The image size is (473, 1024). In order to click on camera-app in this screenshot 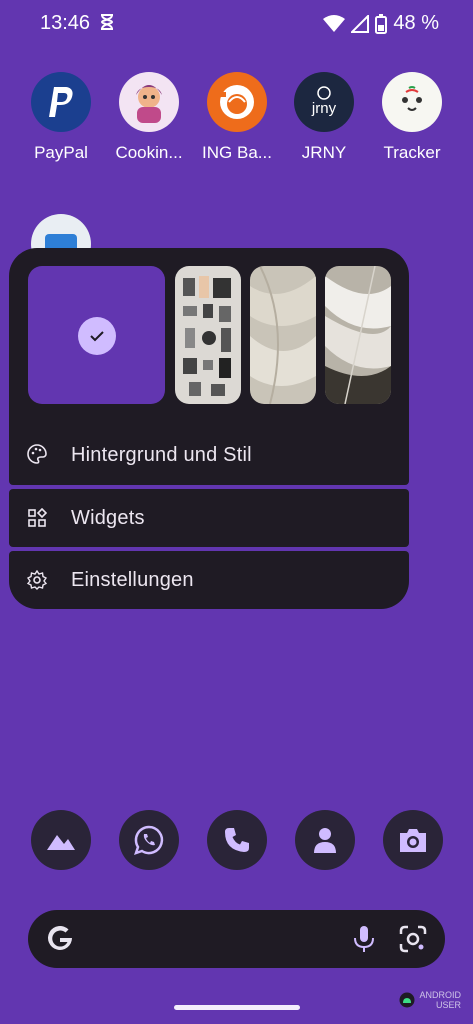, I will do `click(413, 840)`.